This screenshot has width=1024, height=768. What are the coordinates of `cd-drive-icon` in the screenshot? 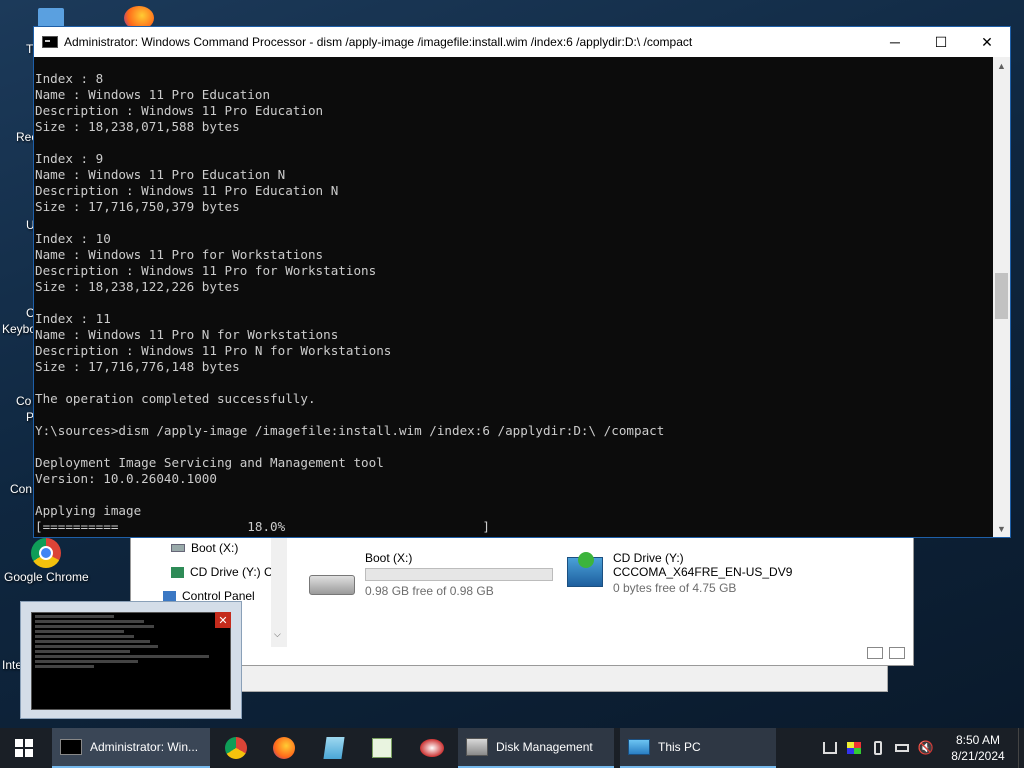 It's located at (177, 572).